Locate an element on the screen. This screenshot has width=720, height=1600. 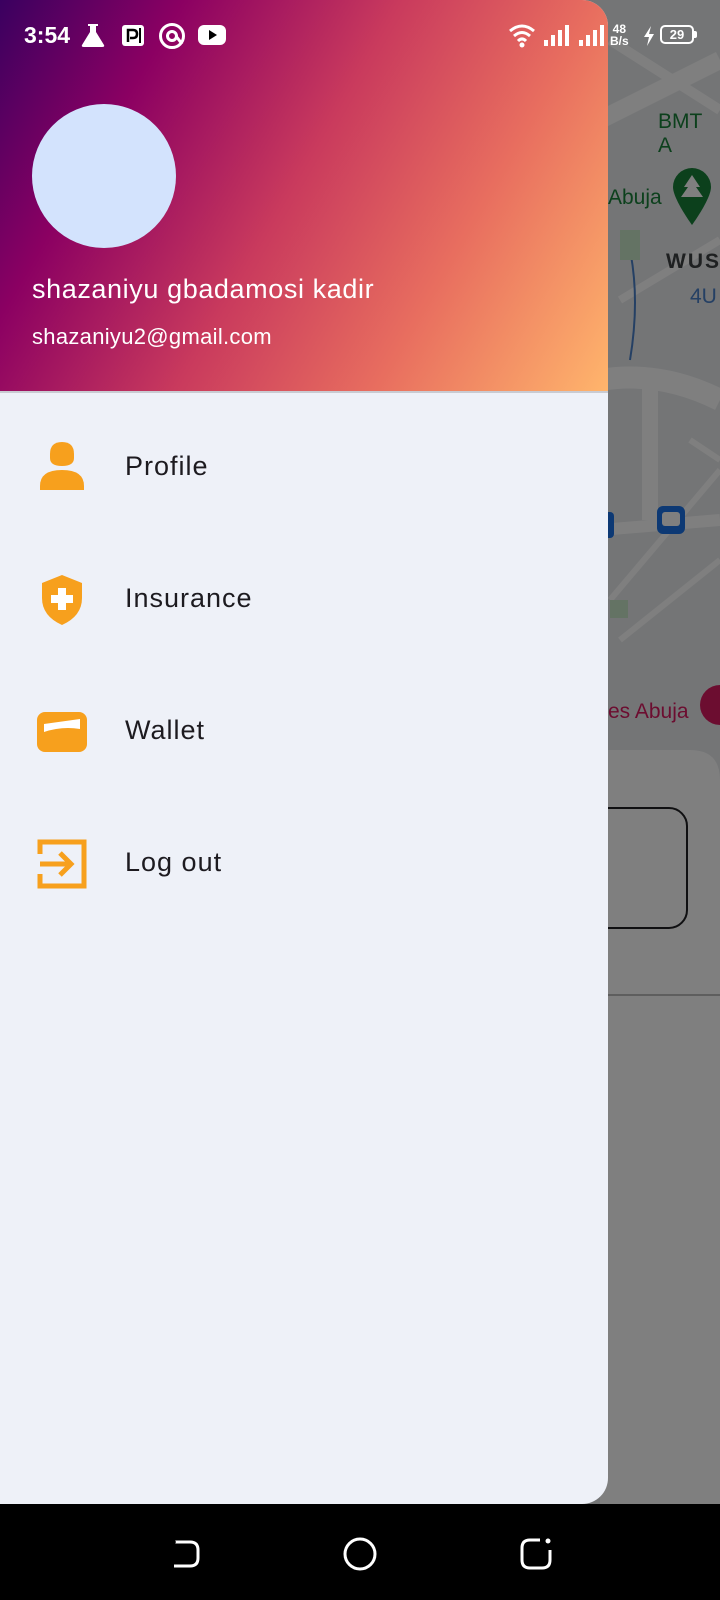
menu-item-label: Insurance is located at coordinates (189, 598).